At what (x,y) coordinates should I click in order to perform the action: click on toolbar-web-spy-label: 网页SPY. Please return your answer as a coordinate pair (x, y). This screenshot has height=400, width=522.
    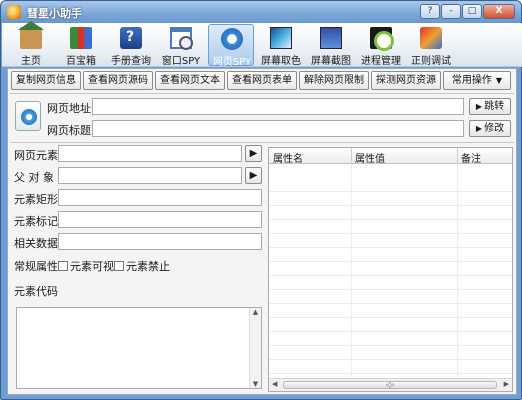
    Looking at the image, I should click on (232, 62).